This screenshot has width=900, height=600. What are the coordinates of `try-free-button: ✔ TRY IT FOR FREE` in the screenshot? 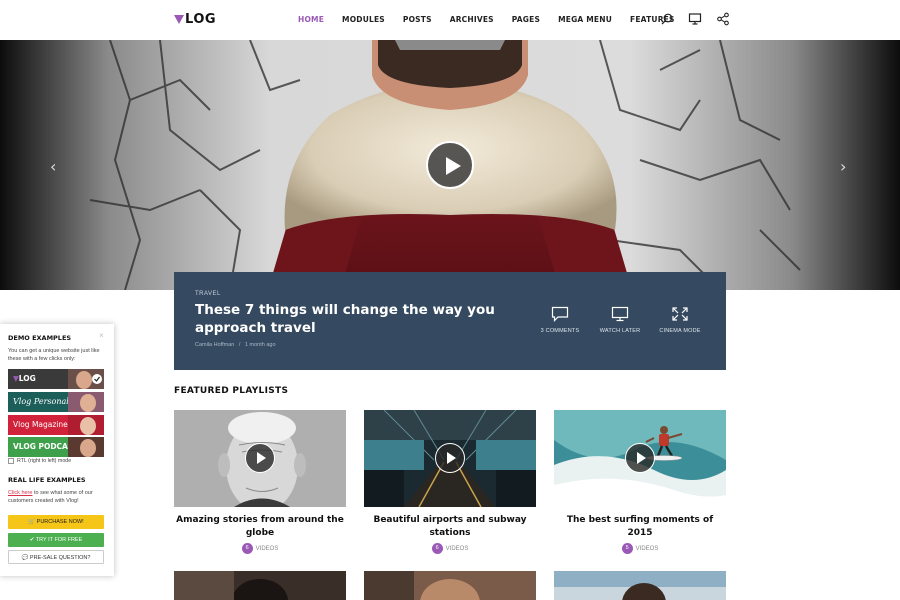 It's located at (56, 540).